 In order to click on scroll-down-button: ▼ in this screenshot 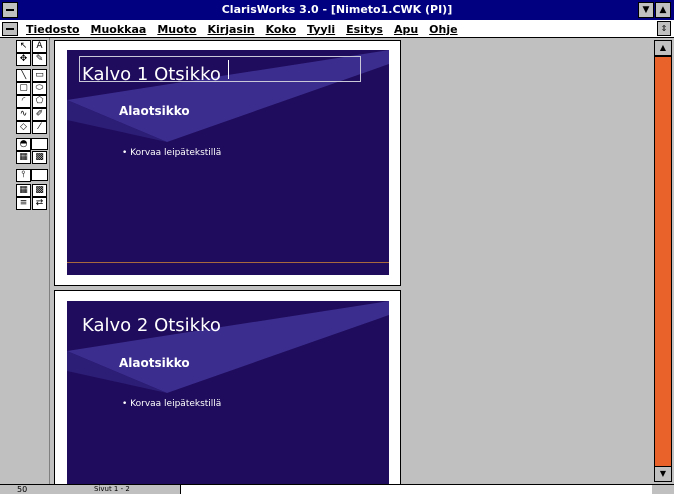, I will do `click(663, 474)`.